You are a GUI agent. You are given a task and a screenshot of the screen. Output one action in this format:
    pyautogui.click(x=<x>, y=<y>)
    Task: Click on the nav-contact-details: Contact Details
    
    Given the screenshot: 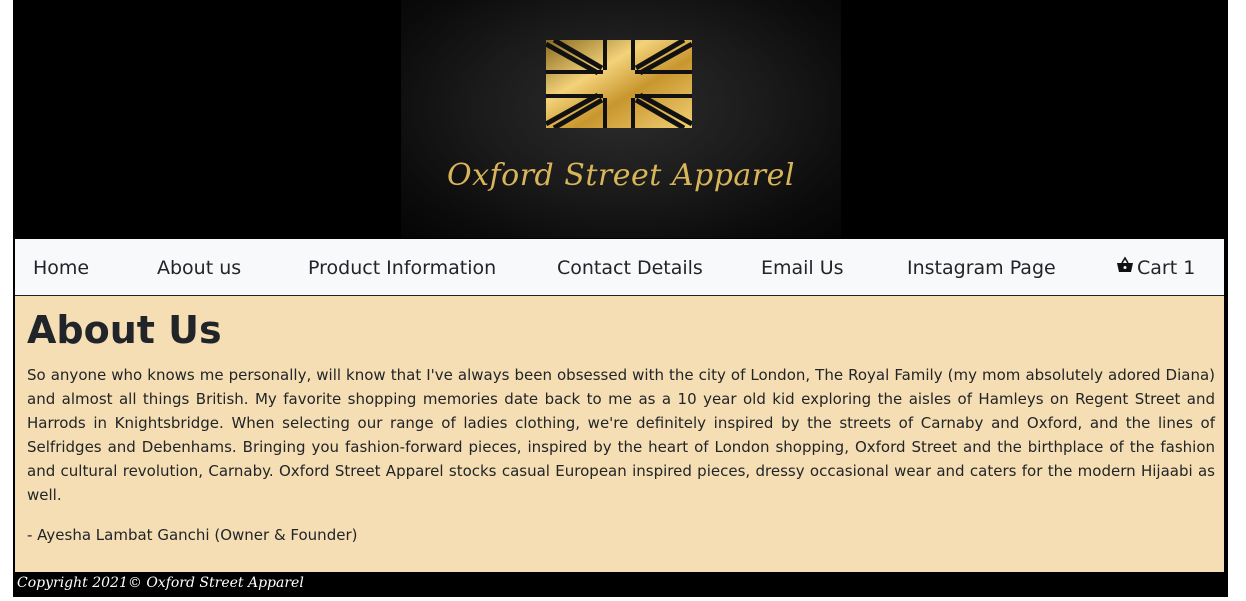 What is the action you would take?
    pyautogui.click(x=630, y=268)
    